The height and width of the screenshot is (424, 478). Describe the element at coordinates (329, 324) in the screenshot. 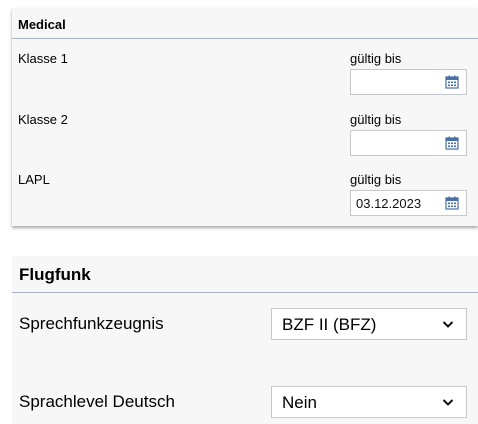

I see `sprechfunkzeugnis-value: BZF II (BFZ)` at that location.